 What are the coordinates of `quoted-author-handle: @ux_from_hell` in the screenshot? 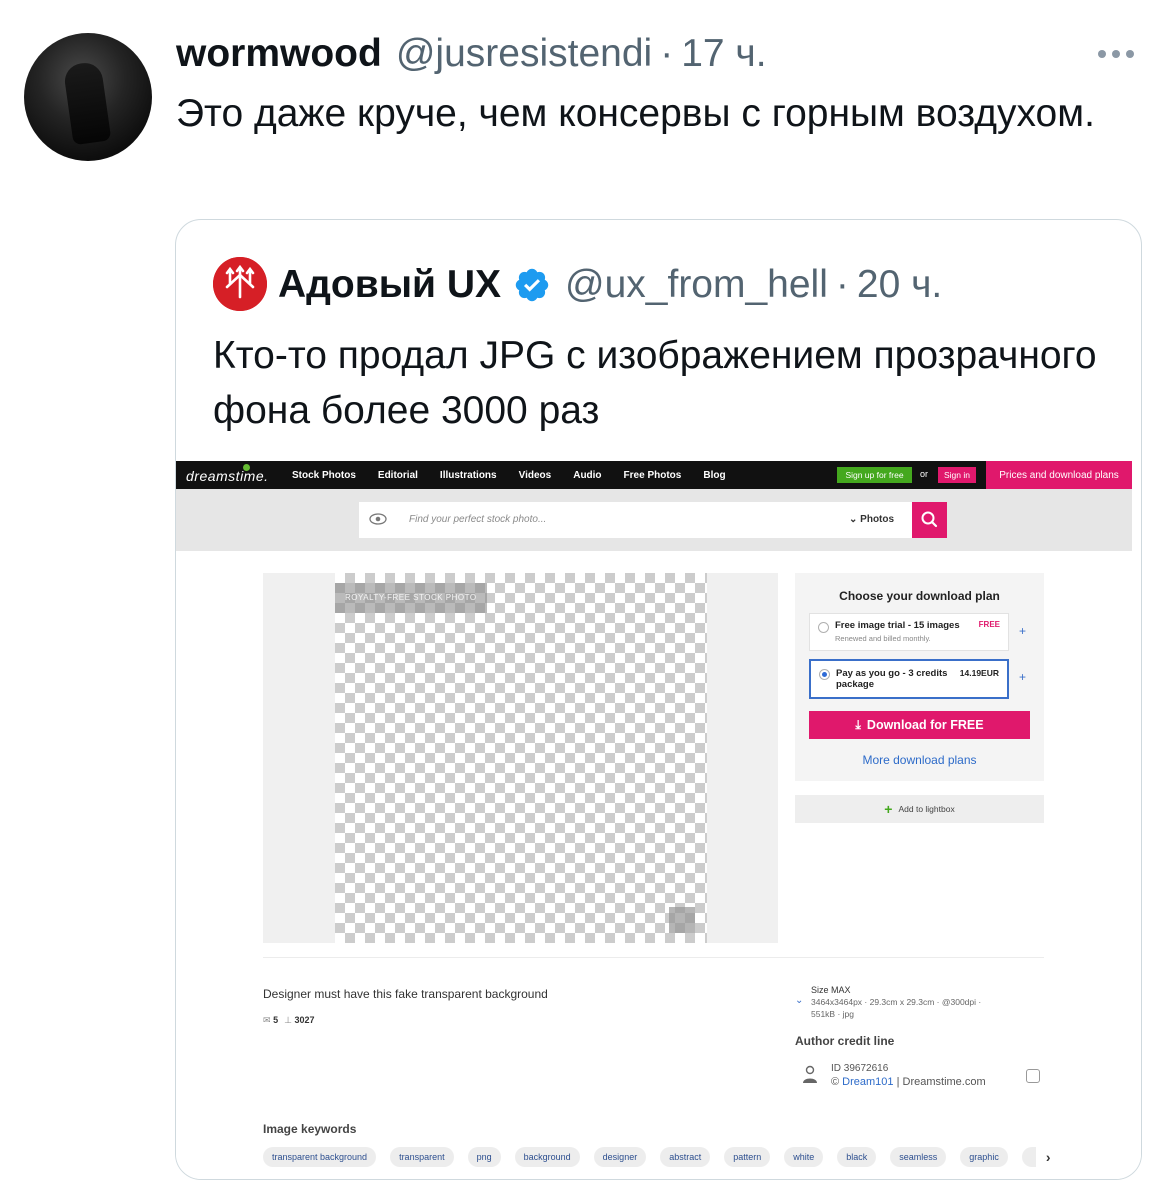 It's located at (696, 285).